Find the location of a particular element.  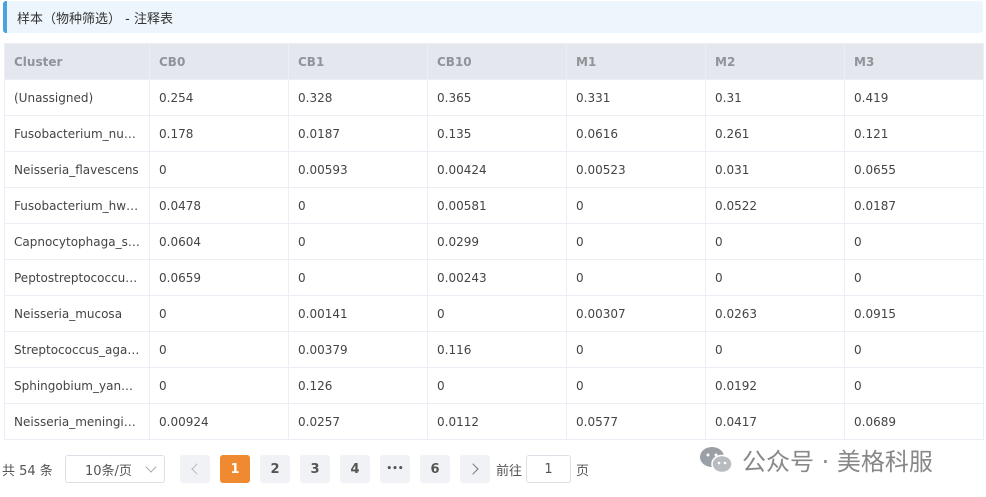

table-row: Sphingobium_yanoi... 0 0.126 0 0 0.0192 0 is located at coordinates (494, 385).